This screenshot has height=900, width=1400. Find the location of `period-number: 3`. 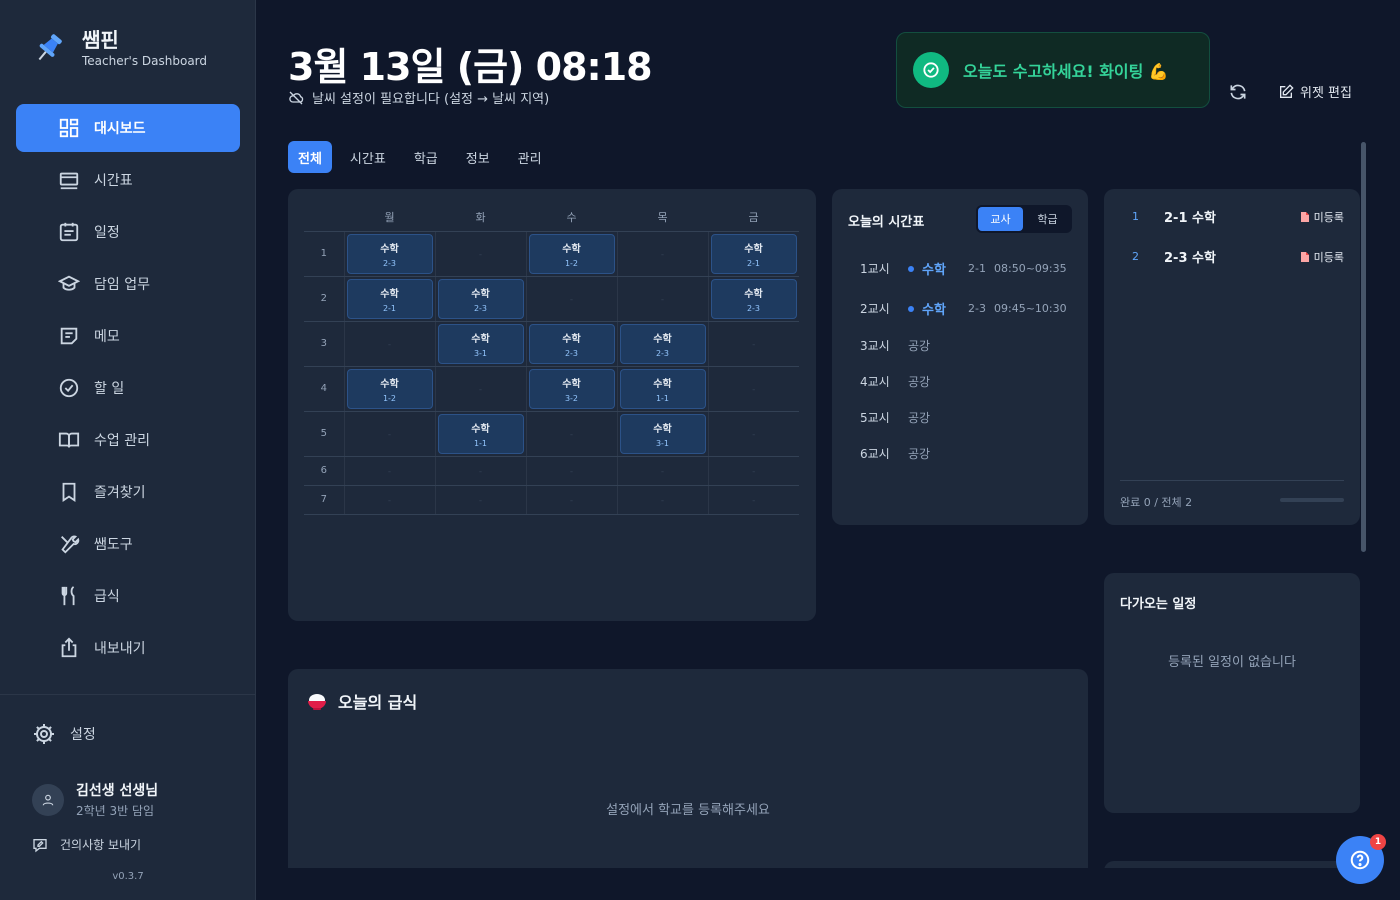

period-number: 3 is located at coordinates (324, 344).